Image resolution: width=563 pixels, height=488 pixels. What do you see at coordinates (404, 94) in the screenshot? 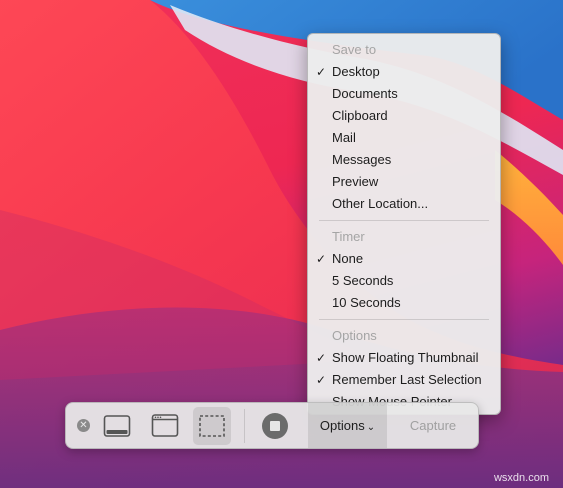
I see `menu-item: Documents` at bounding box center [404, 94].